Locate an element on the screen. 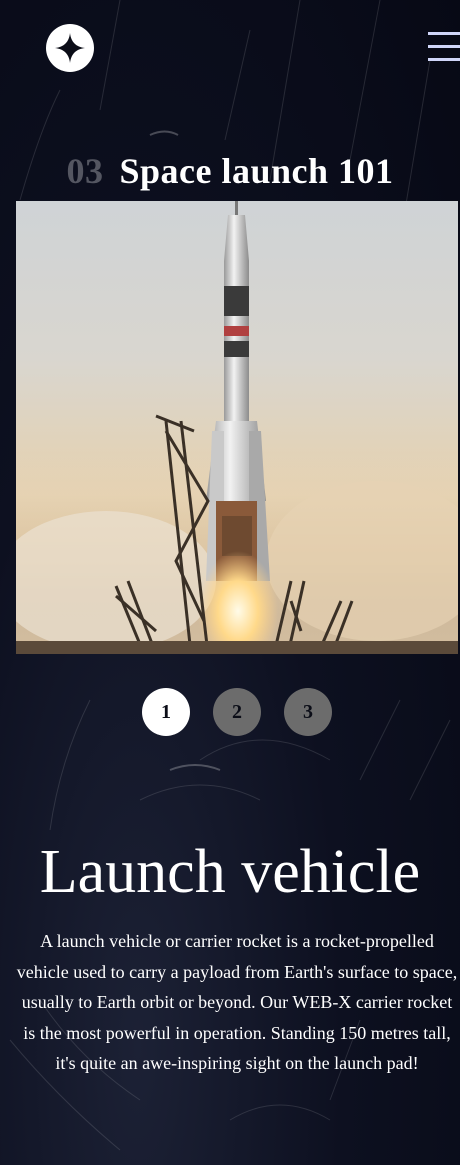 This screenshot has width=460, height=1165. page-number: 03 is located at coordinates (85, 171).